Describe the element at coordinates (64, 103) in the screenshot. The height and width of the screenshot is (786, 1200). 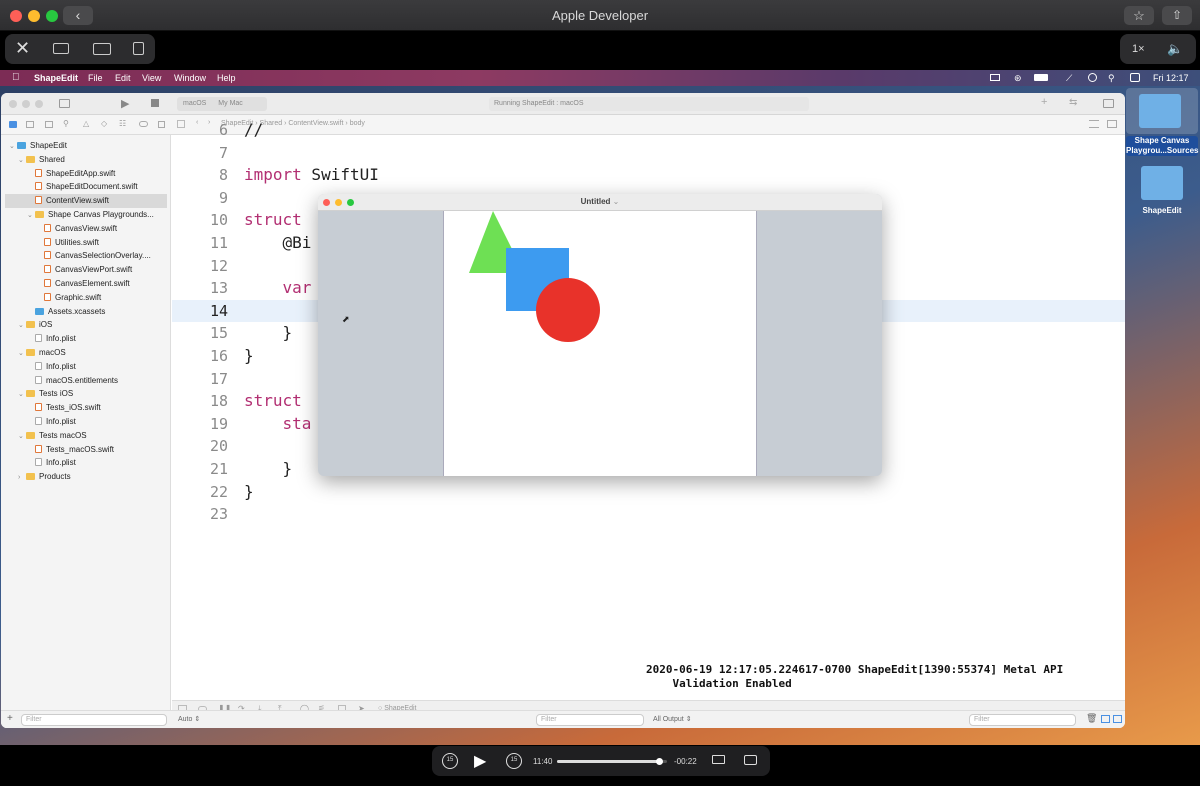
I see `sidebar-toggle-icon` at that location.